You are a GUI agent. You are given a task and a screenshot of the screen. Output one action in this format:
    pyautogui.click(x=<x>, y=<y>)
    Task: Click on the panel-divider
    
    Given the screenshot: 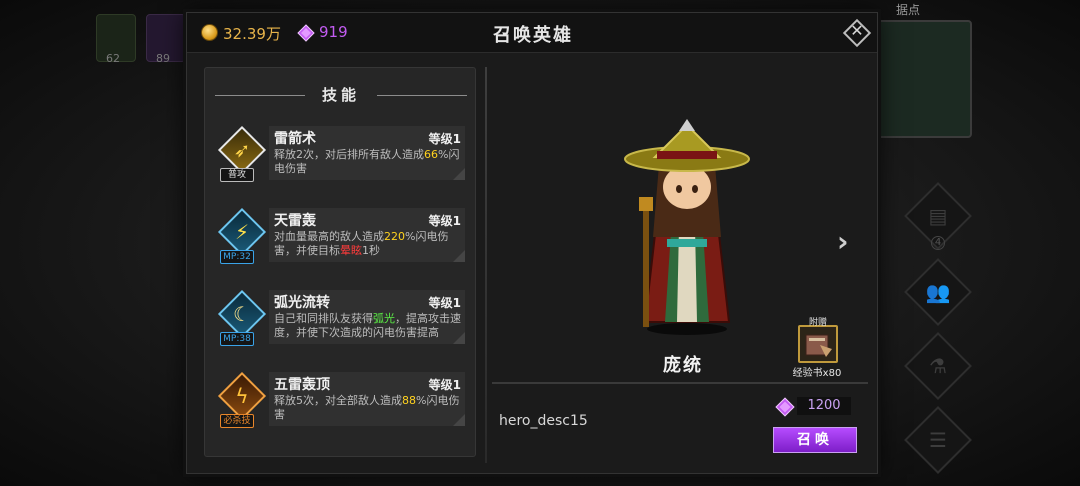 What is the action you would take?
    pyautogui.click(x=486, y=265)
    